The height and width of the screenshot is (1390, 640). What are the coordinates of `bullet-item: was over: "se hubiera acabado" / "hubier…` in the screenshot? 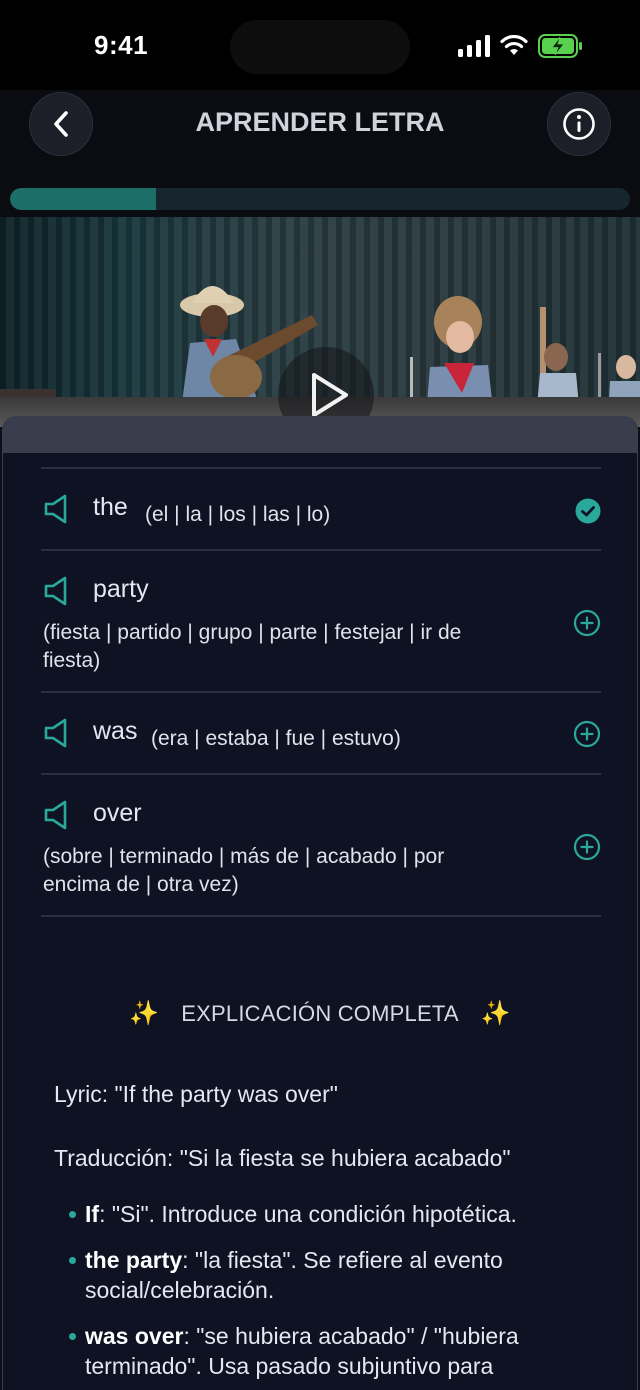 It's located at (339, 1351).